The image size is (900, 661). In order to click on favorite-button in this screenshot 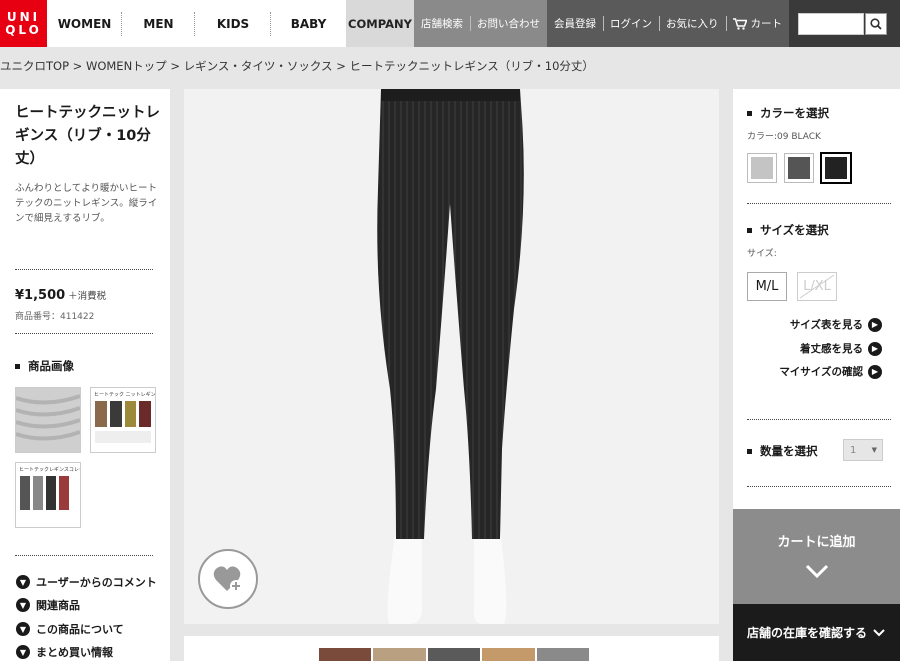, I will do `click(228, 579)`.